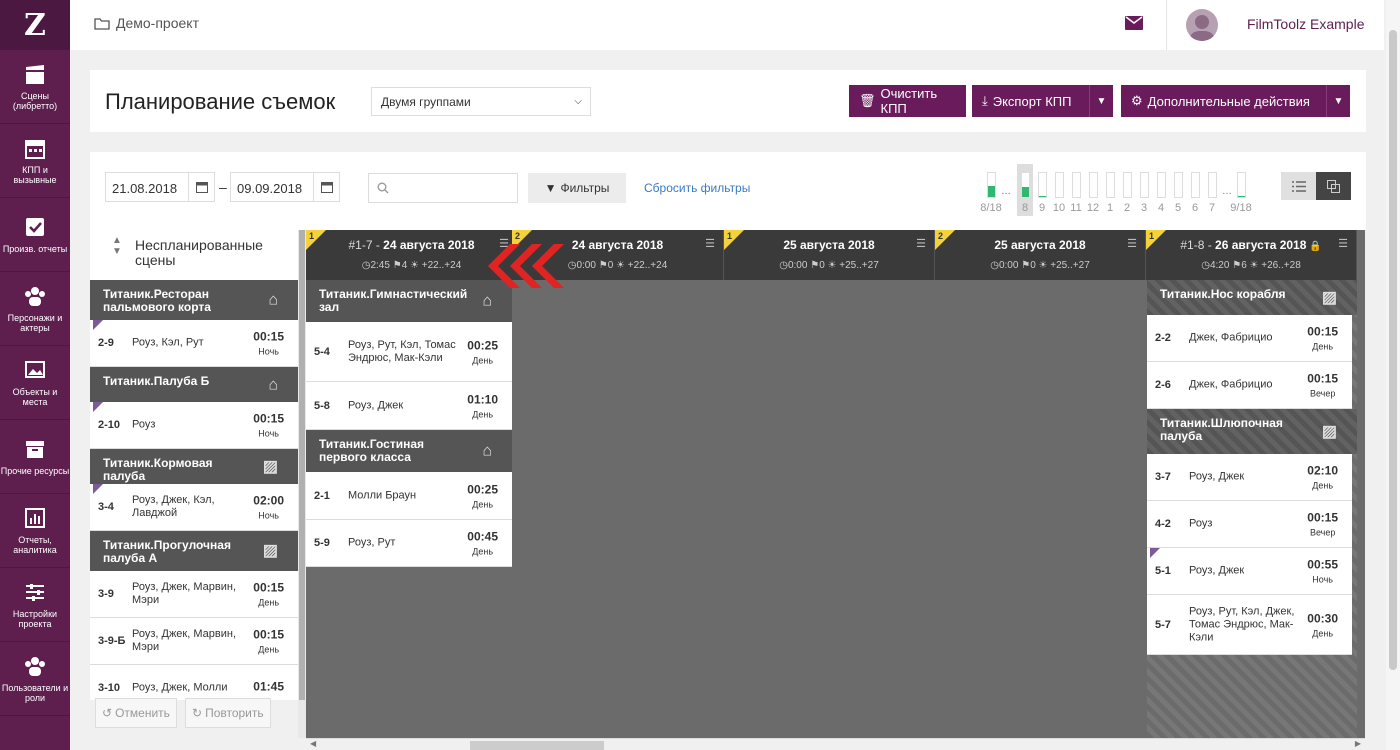  What do you see at coordinates (194, 384) in the screenshot?
I see `location-header: Титаник.Палуба Б ⌂` at bounding box center [194, 384].